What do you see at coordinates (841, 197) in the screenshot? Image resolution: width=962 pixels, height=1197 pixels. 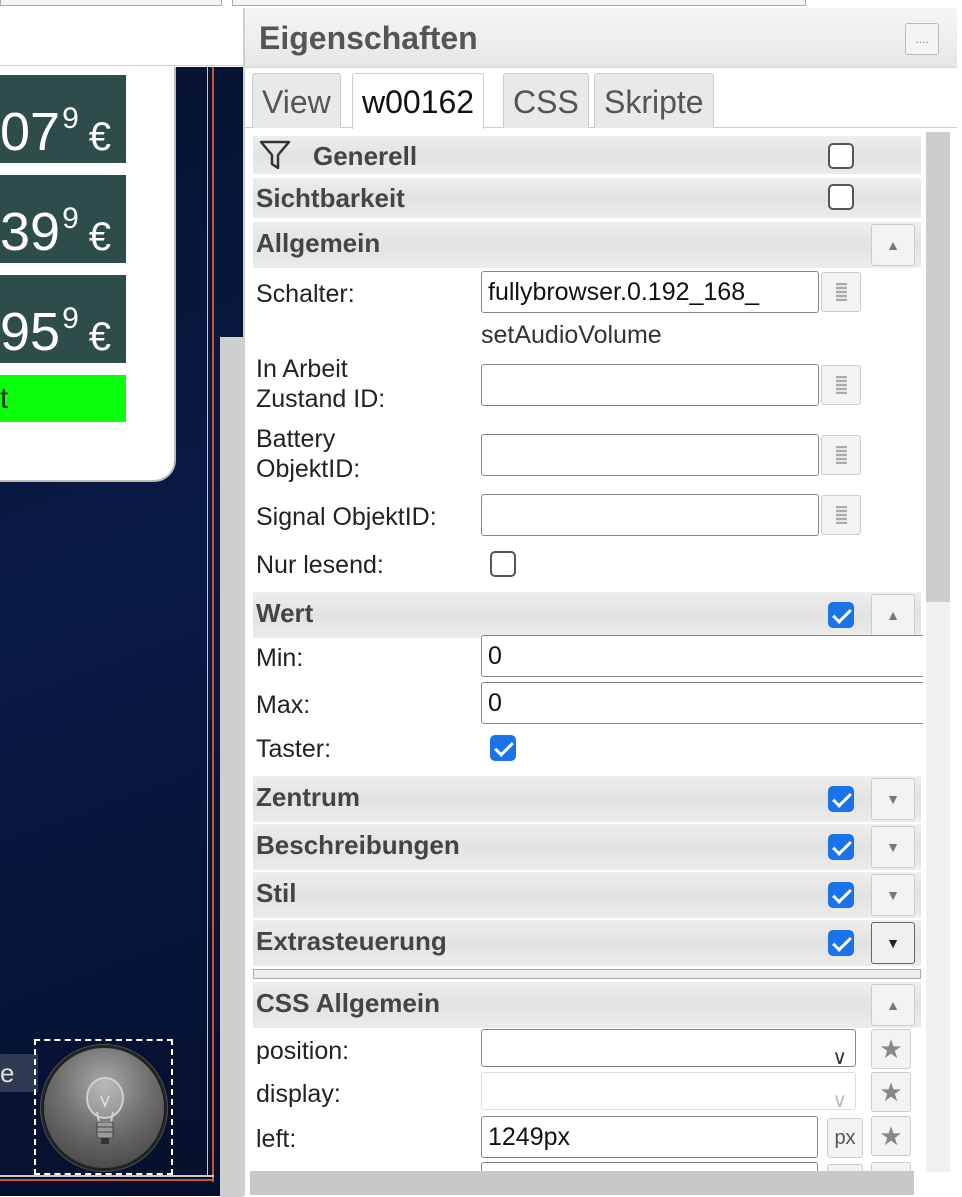 I see `sichtbarkeit-checkbox` at bounding box center [841, 197].